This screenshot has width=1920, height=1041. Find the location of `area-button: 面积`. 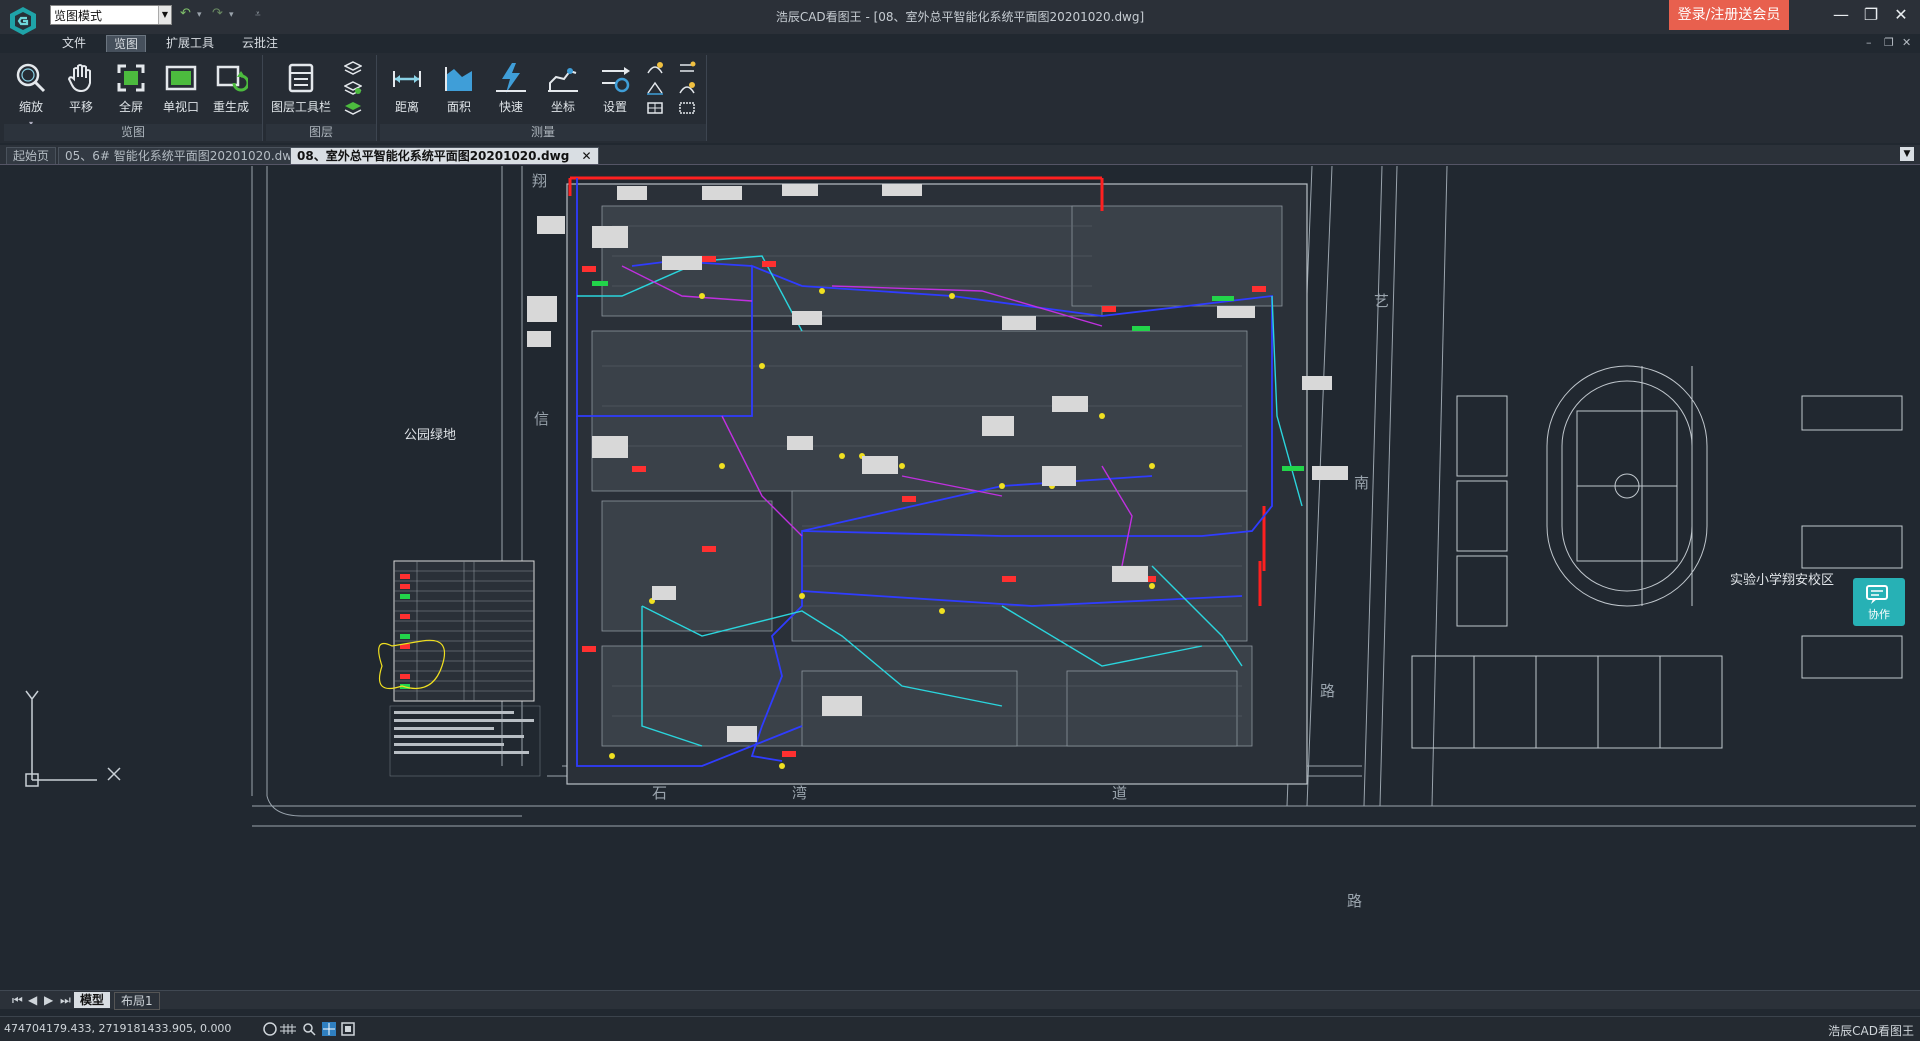

area-button: 面积 is located at coordinates (459, 90).